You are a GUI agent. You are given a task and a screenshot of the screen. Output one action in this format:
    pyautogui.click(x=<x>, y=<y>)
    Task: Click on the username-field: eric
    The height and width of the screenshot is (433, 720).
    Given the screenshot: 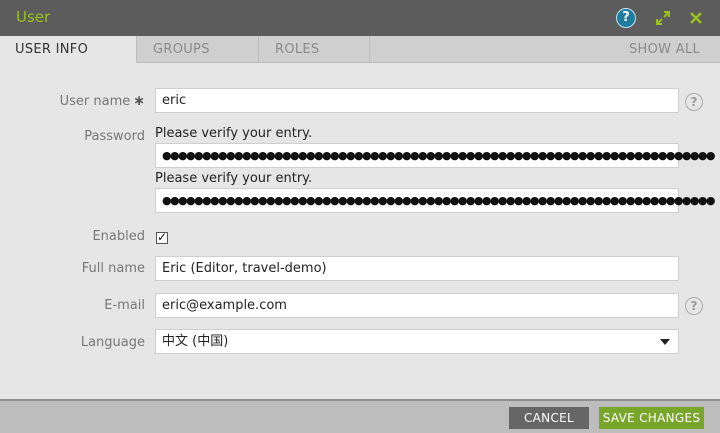 What is the action you would take?
    pyautogui.click(x=417, y=100)
    